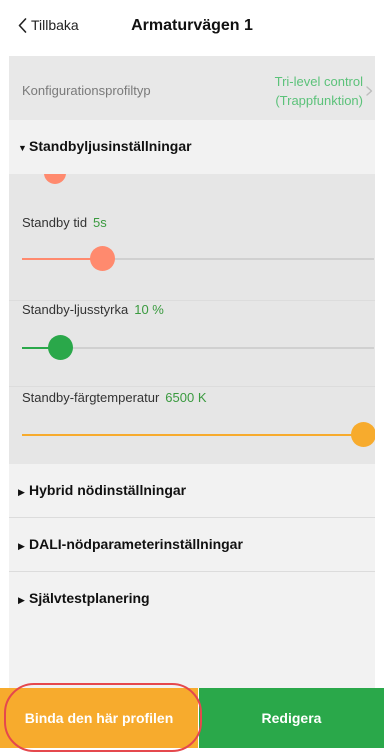 The image size is (384, 753). Describe the element at coordinates (363, 434) in the screenshot. I see `standby-color-temp-thumb` at that location.